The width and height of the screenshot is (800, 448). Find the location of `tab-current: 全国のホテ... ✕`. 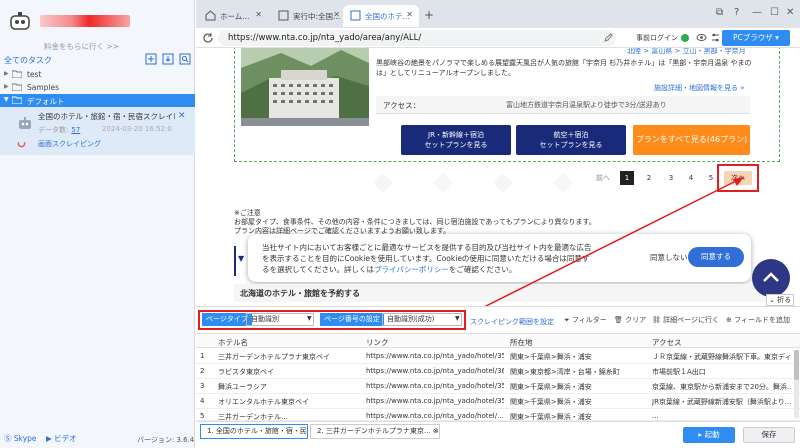

tab-current: 全国のホテ... ✕ is located at coordinates (381, 16).